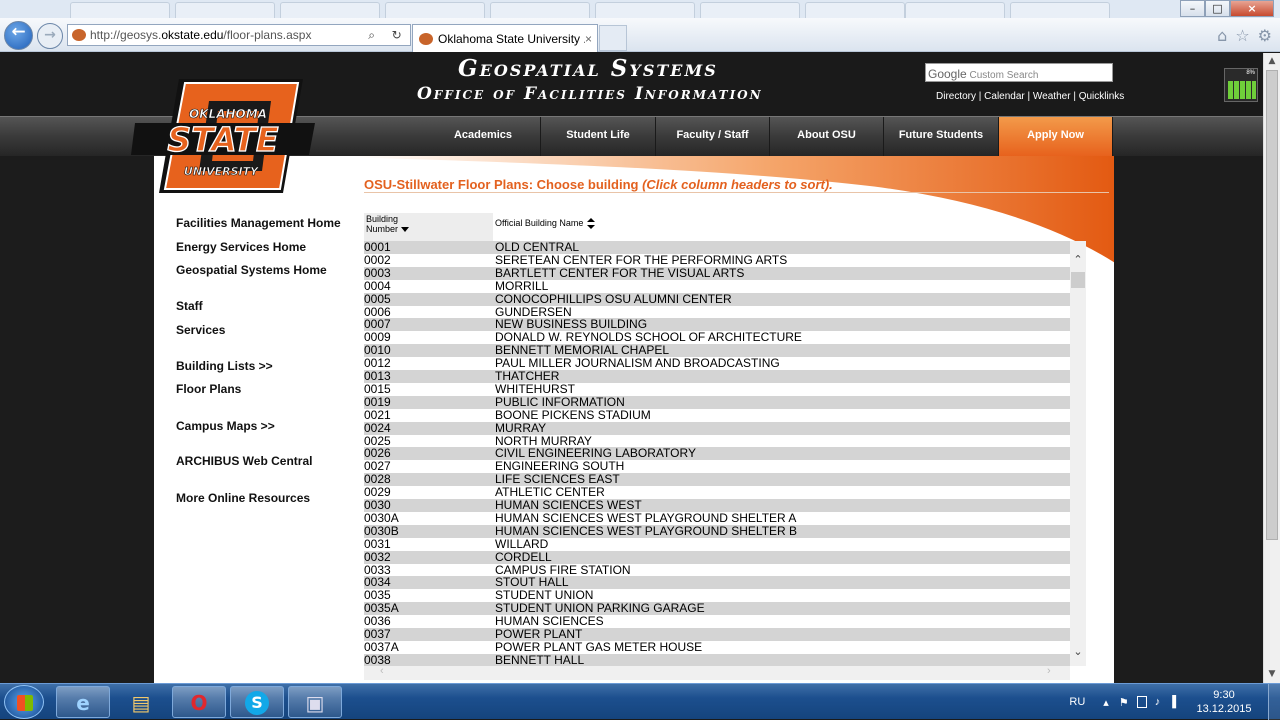 This screenshot has height=720, width=1280. What do you see at coordinates (1078, 453) in the screenshot?
I see `table-vertical-scrollbar: ⌃ ⌄` at bounding box center [1078, 453].